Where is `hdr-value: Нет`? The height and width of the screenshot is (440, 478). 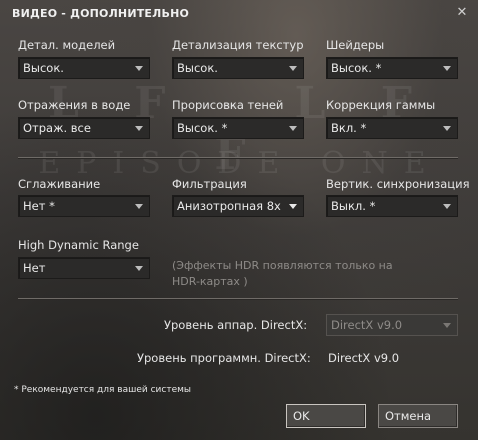
hdr-value: Нет is located at coordinates (34, 268).